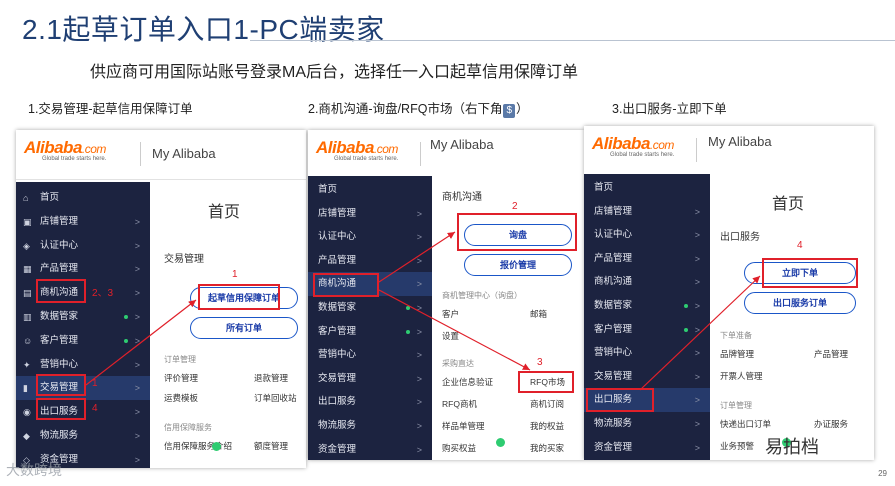 This screenshot has width=895, height=486. Describe the element at coordinates (83, 341) in the screenshot. I see `sidebar-item: ☺ 客户管理 >` at that location.